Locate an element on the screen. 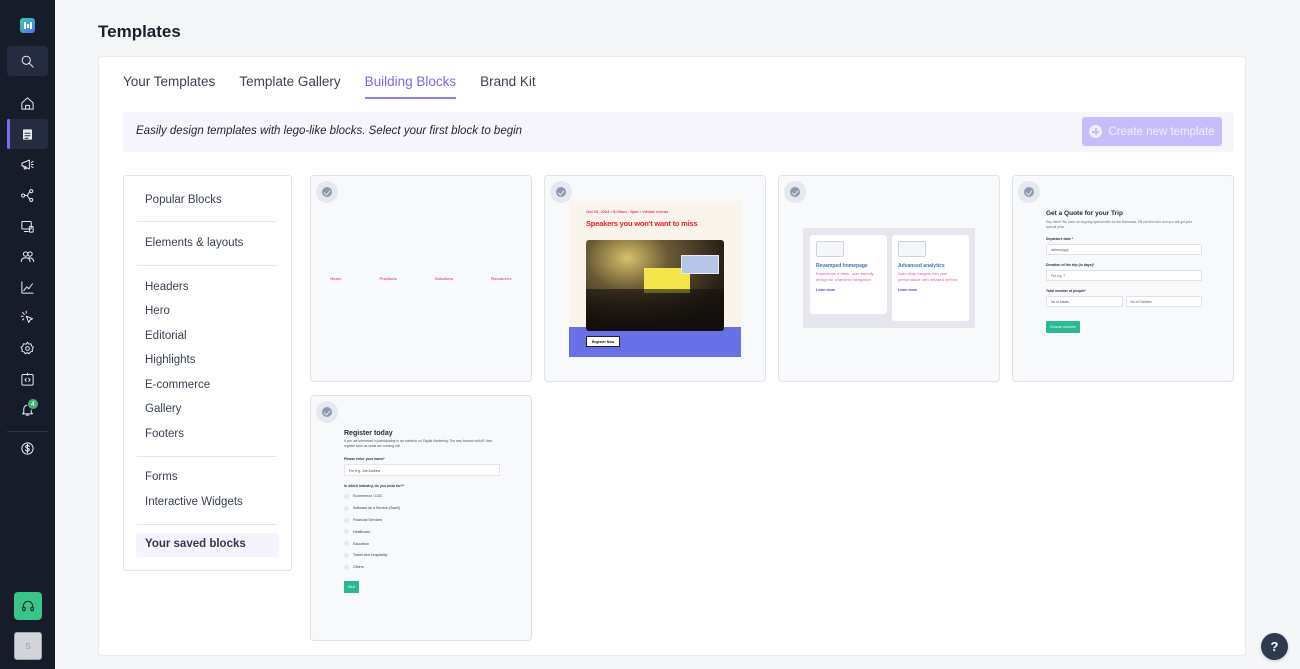  duration-label: Duration of the trip (in days)* is located at coordinates (1070, 265).